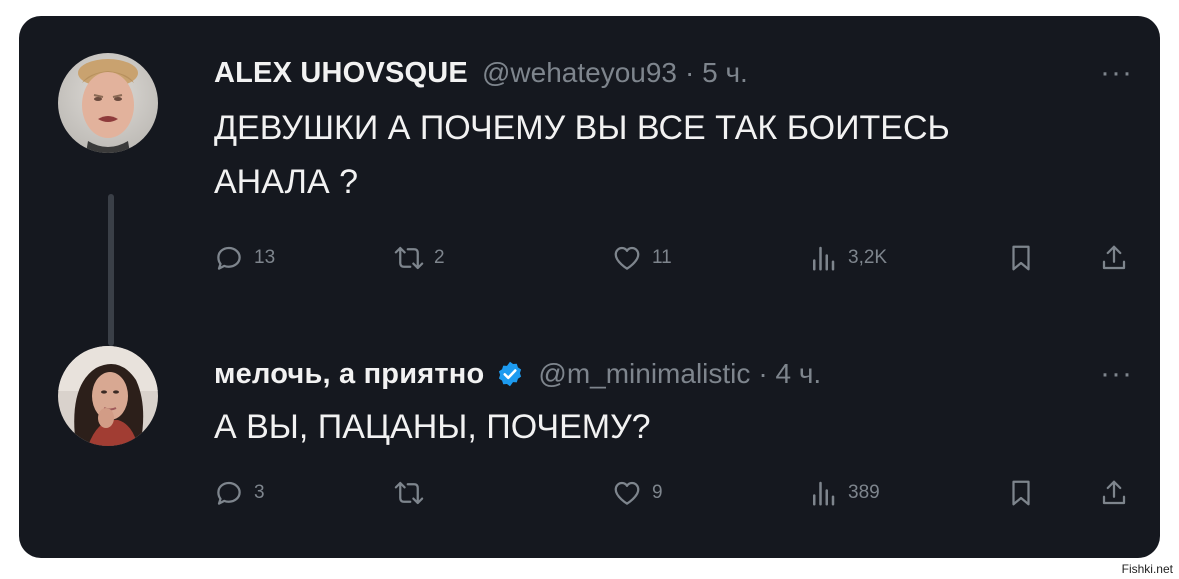 The image size is (1179, 579). I want to click on tweet-time: · 4 ч., so click(789, 374).